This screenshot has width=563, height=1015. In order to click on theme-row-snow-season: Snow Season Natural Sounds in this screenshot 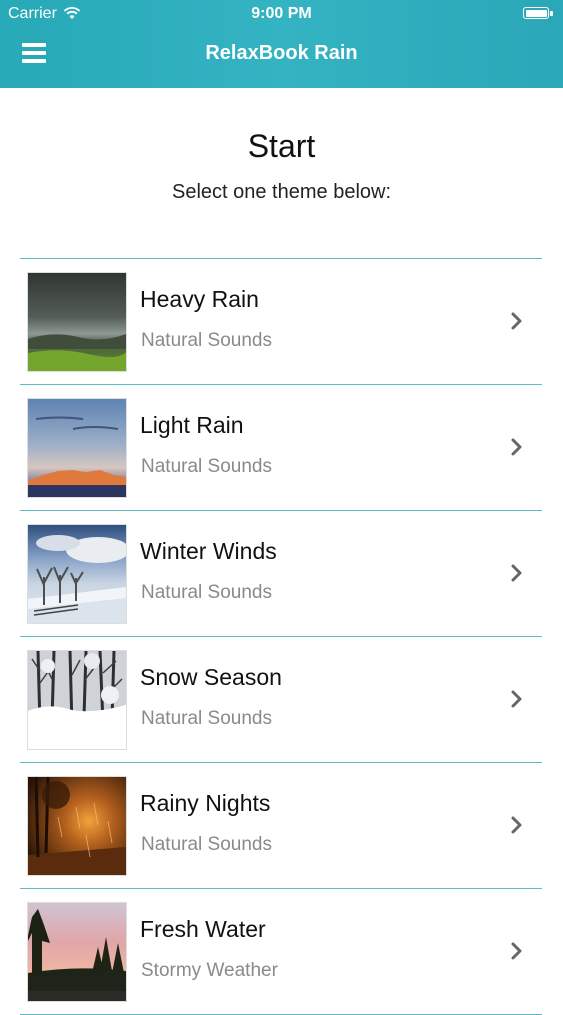, I will do `click(281, 700)`.